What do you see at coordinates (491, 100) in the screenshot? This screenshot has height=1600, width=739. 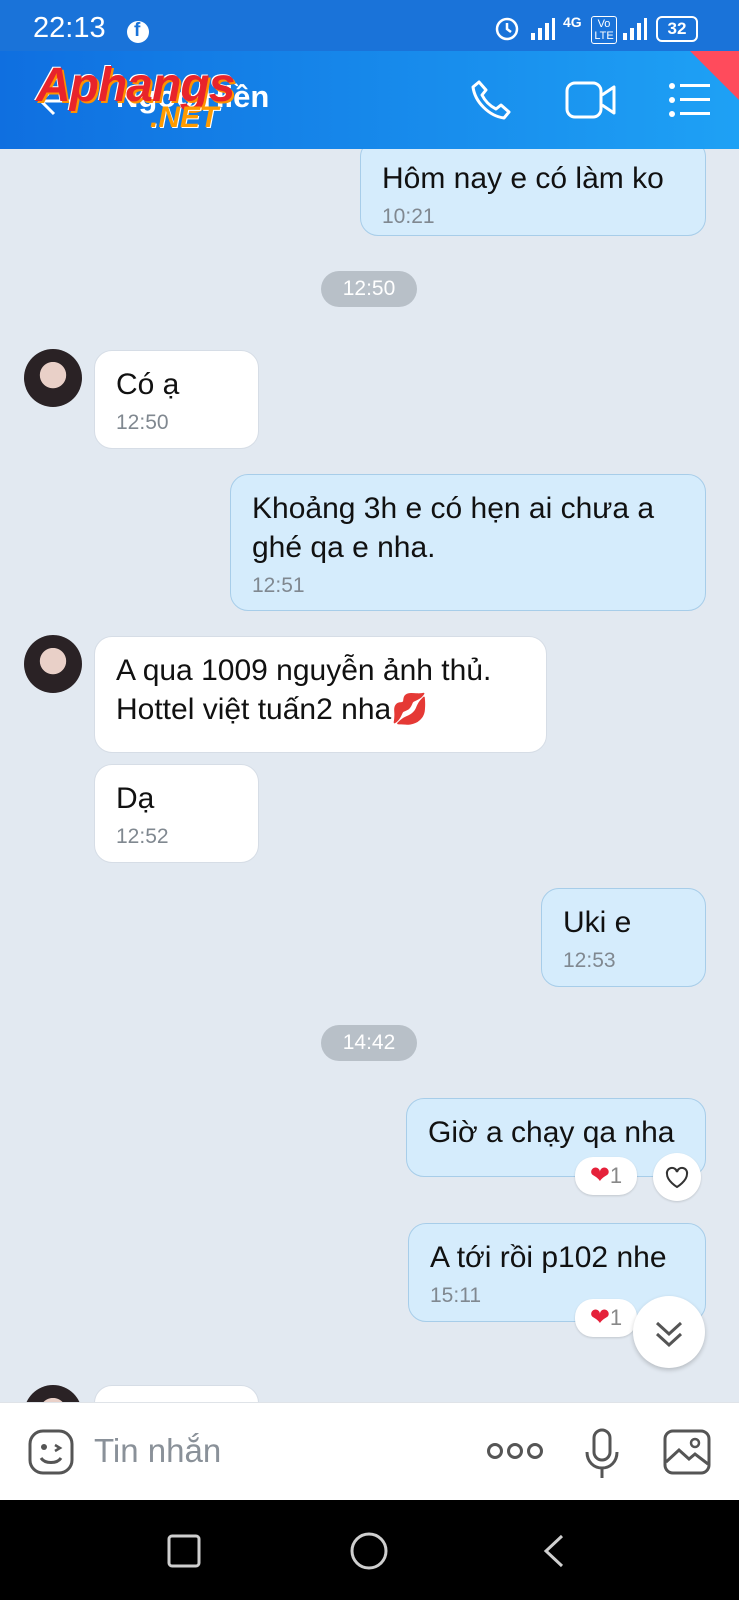 I see `phone-icon` at bounding box center [491, 100].